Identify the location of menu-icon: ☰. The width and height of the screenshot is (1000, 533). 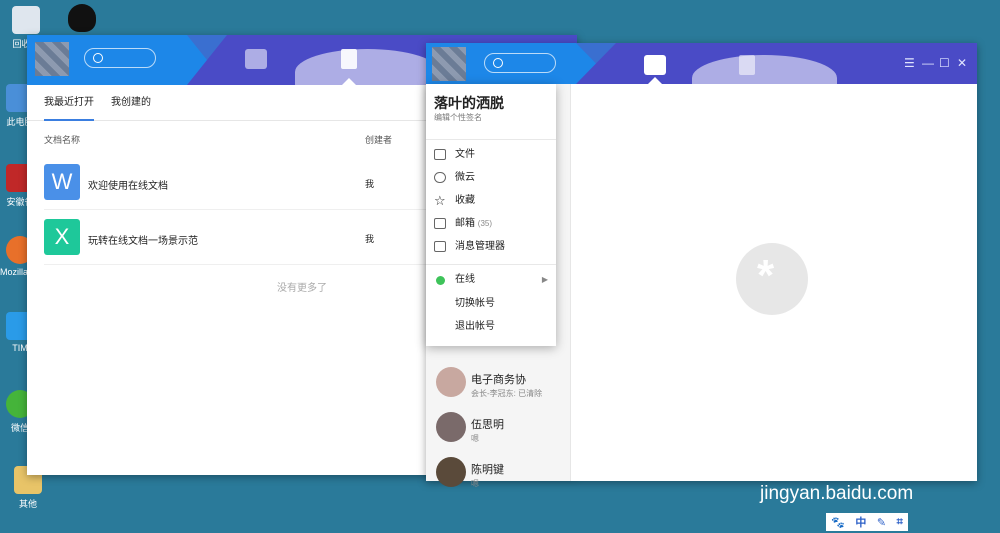
(909, 63).